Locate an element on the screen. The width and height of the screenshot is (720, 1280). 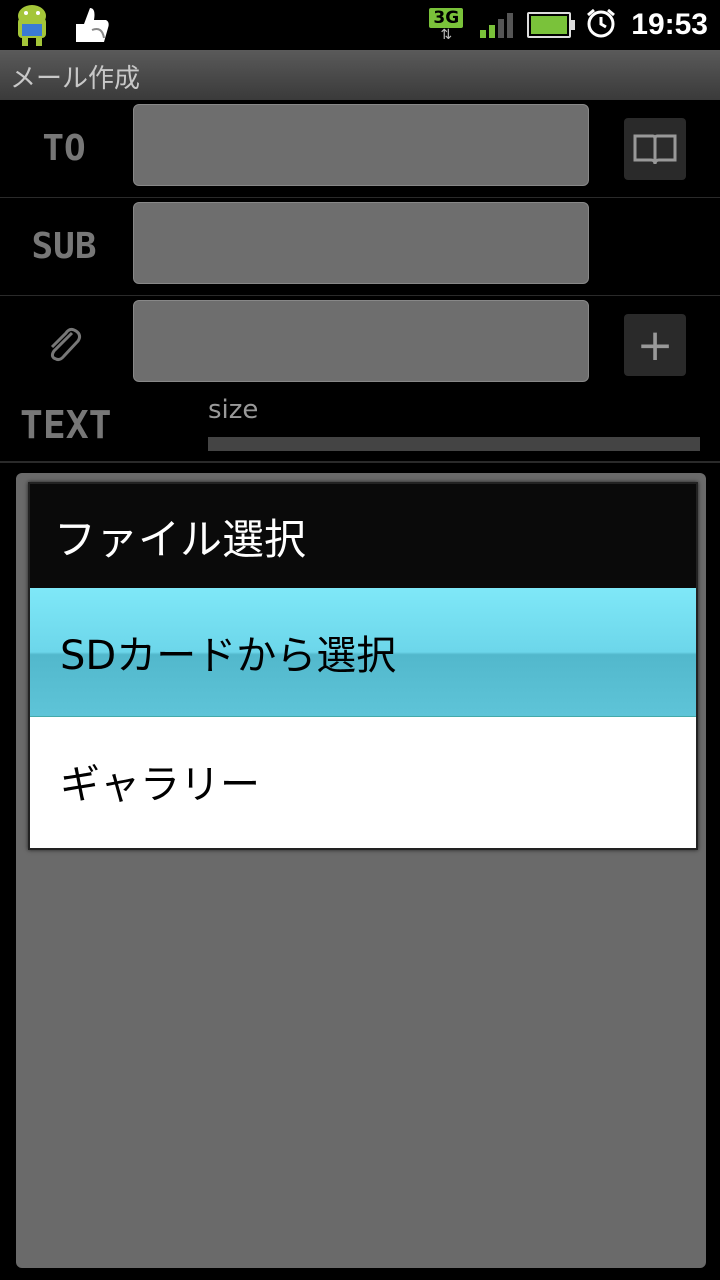
status-time: 19:53 is located at coordinates (669, 24).